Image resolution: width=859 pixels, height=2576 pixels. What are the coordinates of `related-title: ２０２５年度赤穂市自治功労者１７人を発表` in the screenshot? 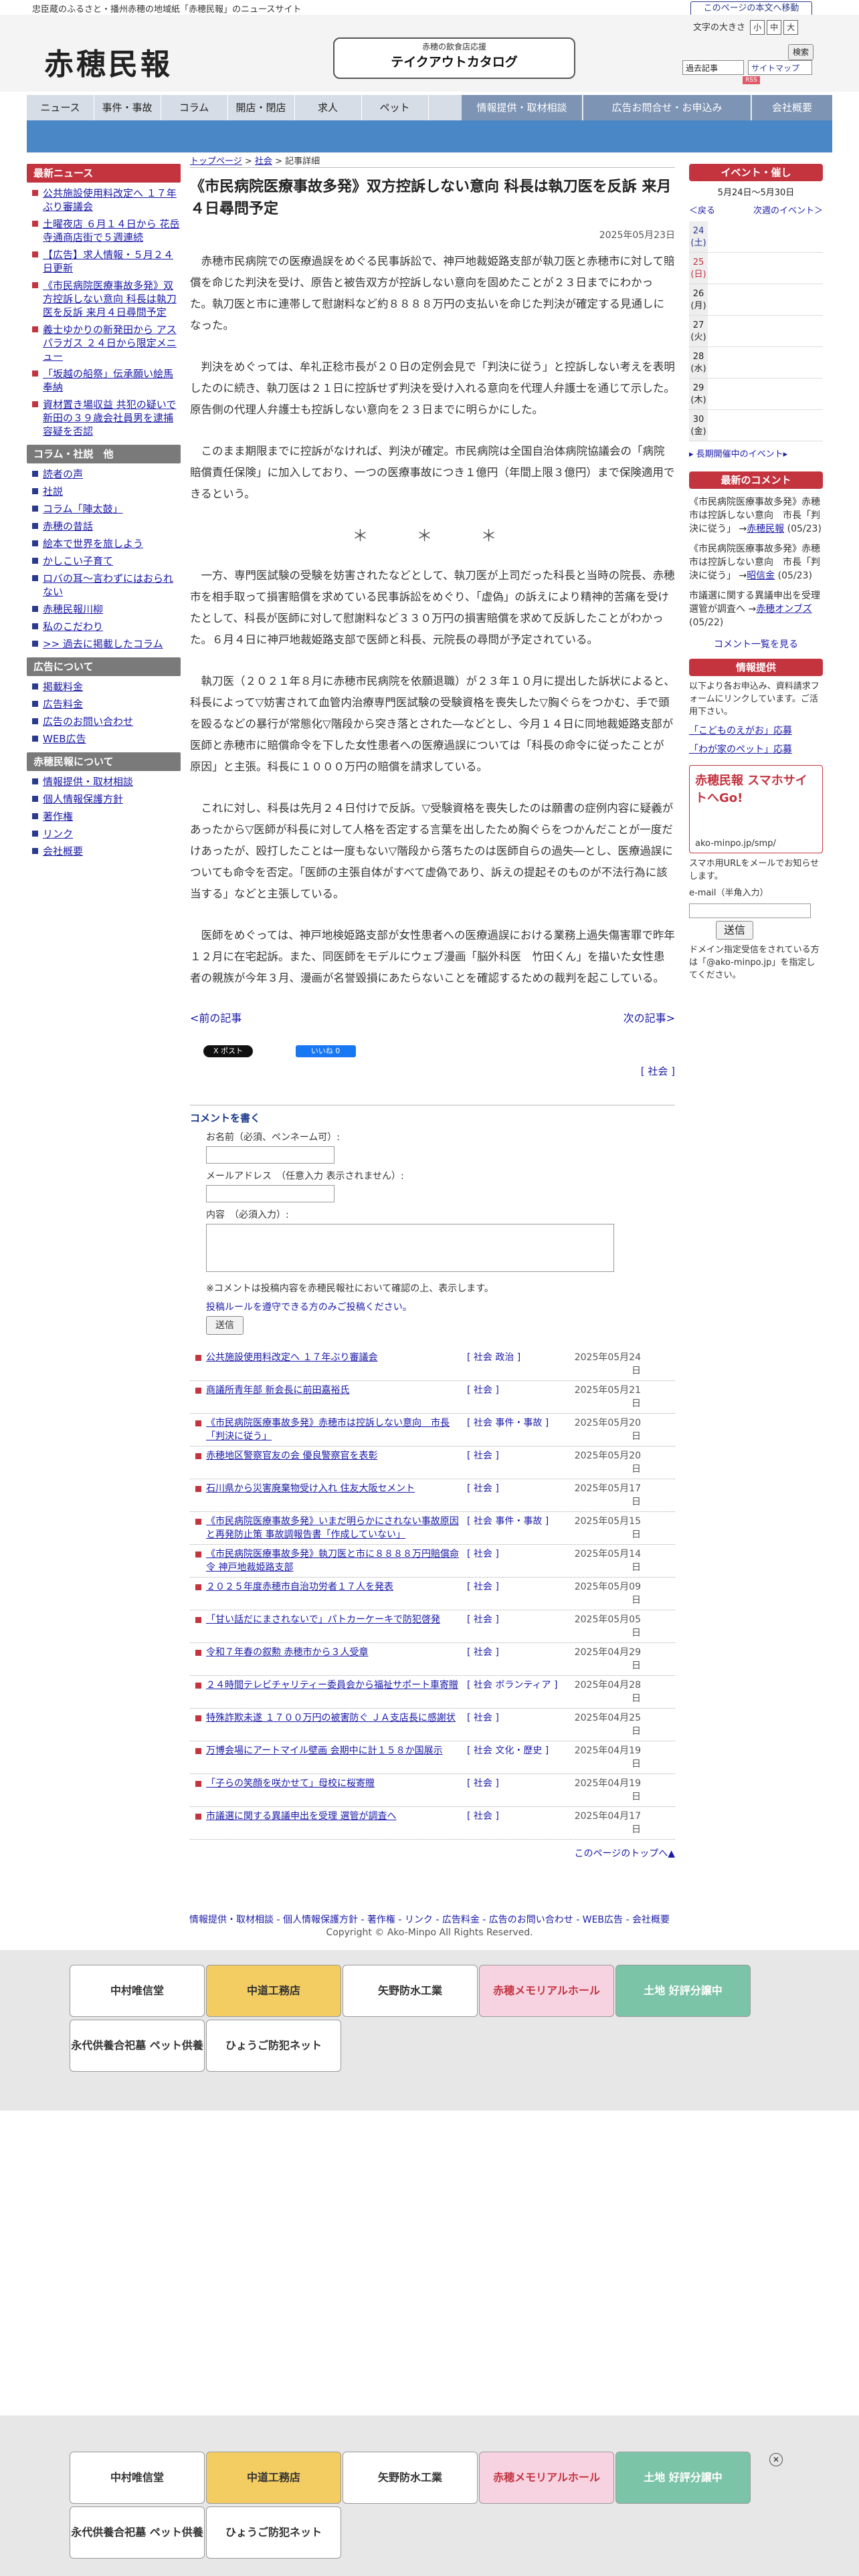 It's located at (337, 1587).